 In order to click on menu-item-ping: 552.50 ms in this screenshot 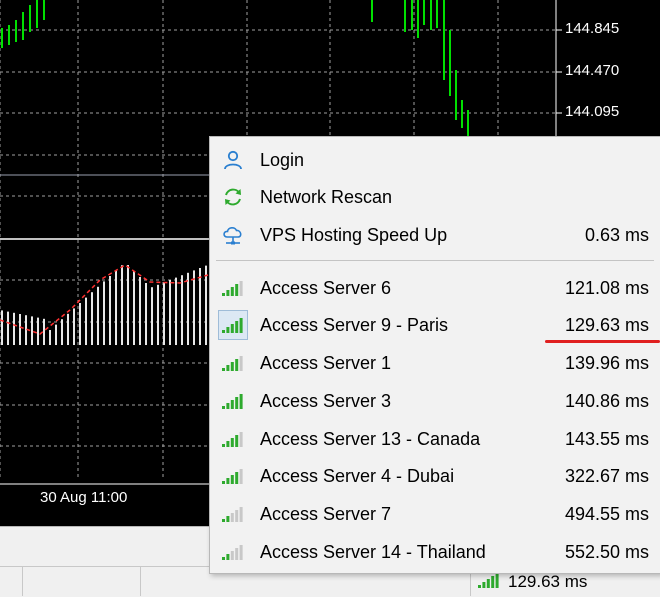, I will do `click(606, 551)`.